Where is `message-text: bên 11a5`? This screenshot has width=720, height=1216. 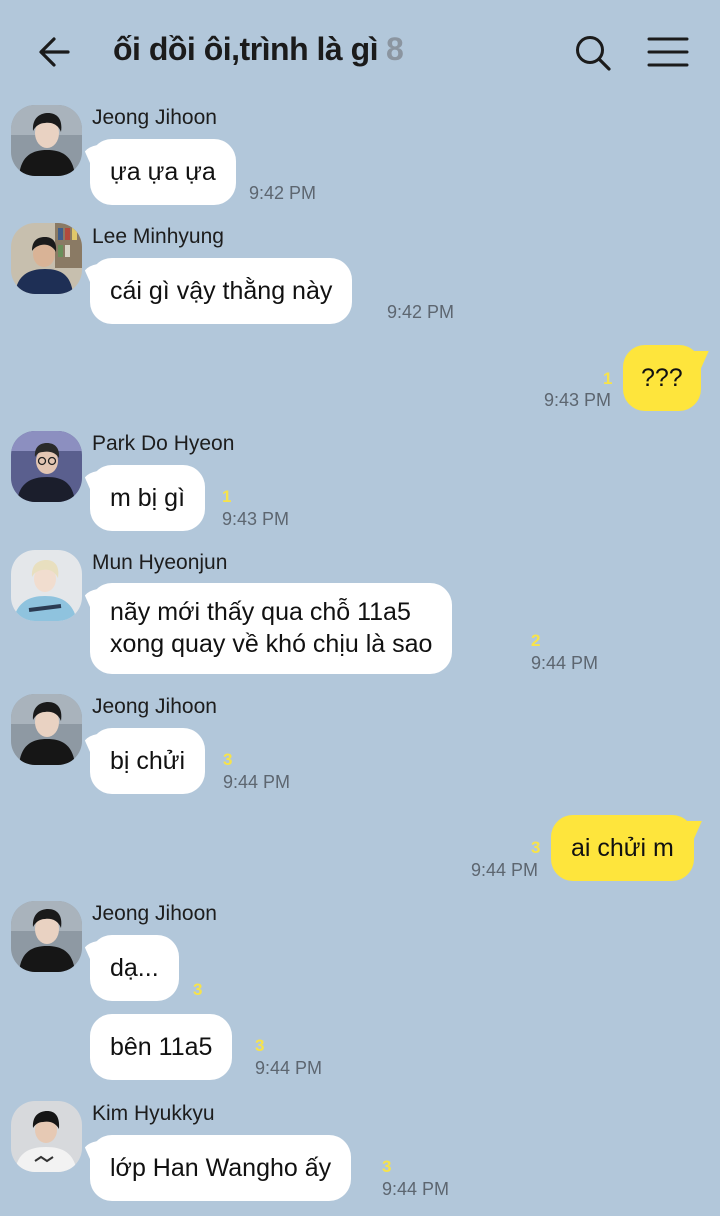 message-text: bên 11a5 is located at coordinates (161, 1047).